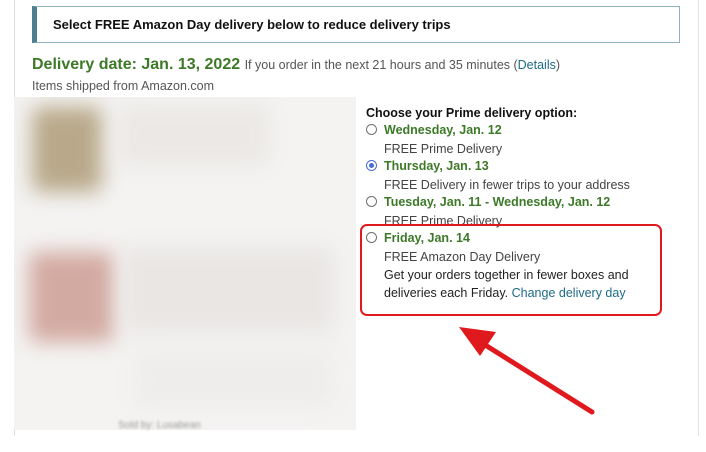 The width and height of the screenshot is (706, 452). What do you see at coordinates (436, 166) in the screenshot?
I see `option-date: Thursday, Jan. 13` at bounding box center [436, 166].